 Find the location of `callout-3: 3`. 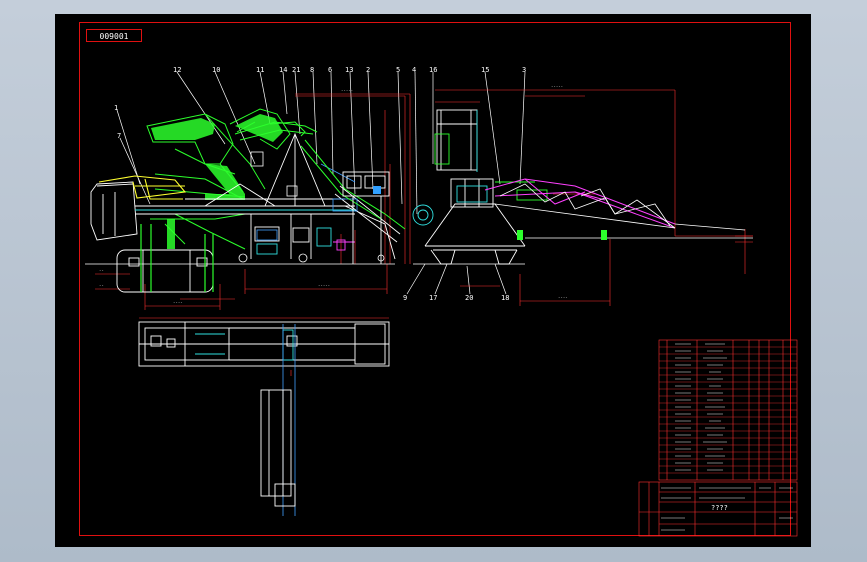

callout-3: 3 is located at coordinates (524, 70).